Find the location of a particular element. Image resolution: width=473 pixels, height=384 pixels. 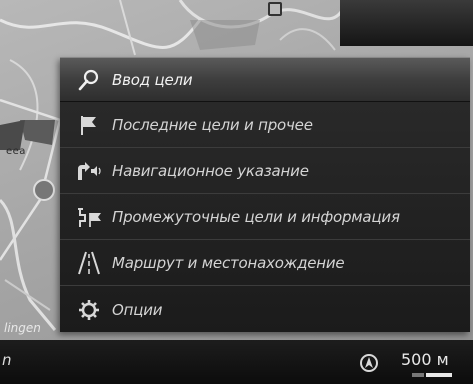

map-city-label: lingen is located at coordinates (22, 328).